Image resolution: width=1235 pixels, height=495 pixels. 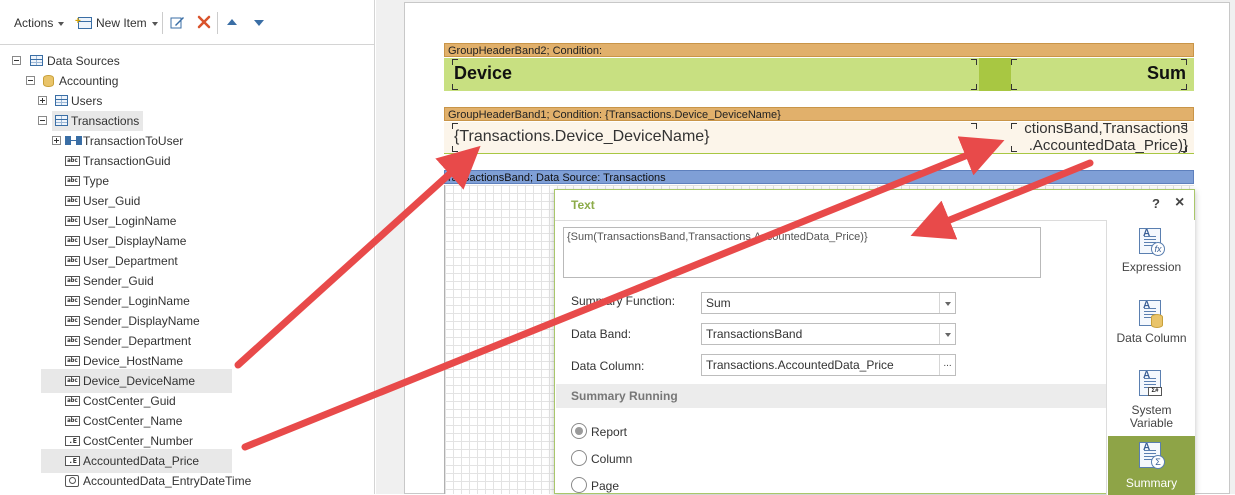 I want to click on device-name-expression: {Transactions.Device_DeviceName}, so click(x=582, y=137).